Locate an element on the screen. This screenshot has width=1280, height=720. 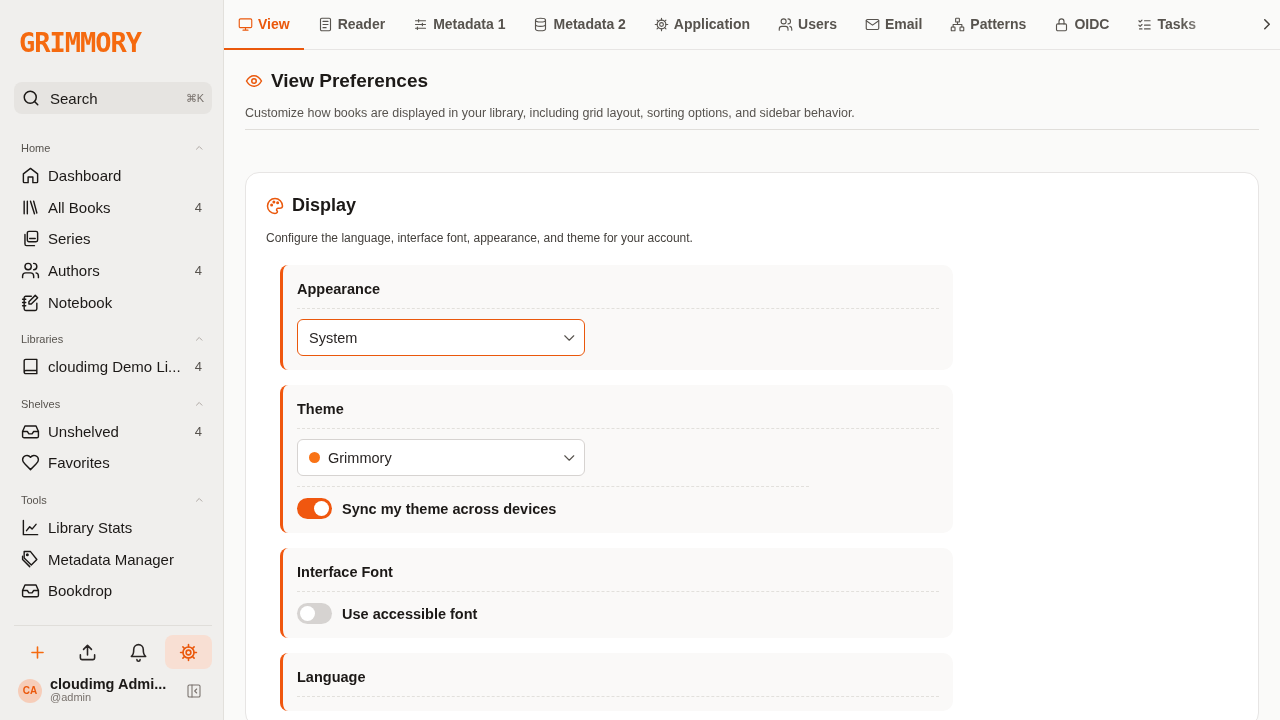
line-chart-icon is located at coordinates (30, 528).